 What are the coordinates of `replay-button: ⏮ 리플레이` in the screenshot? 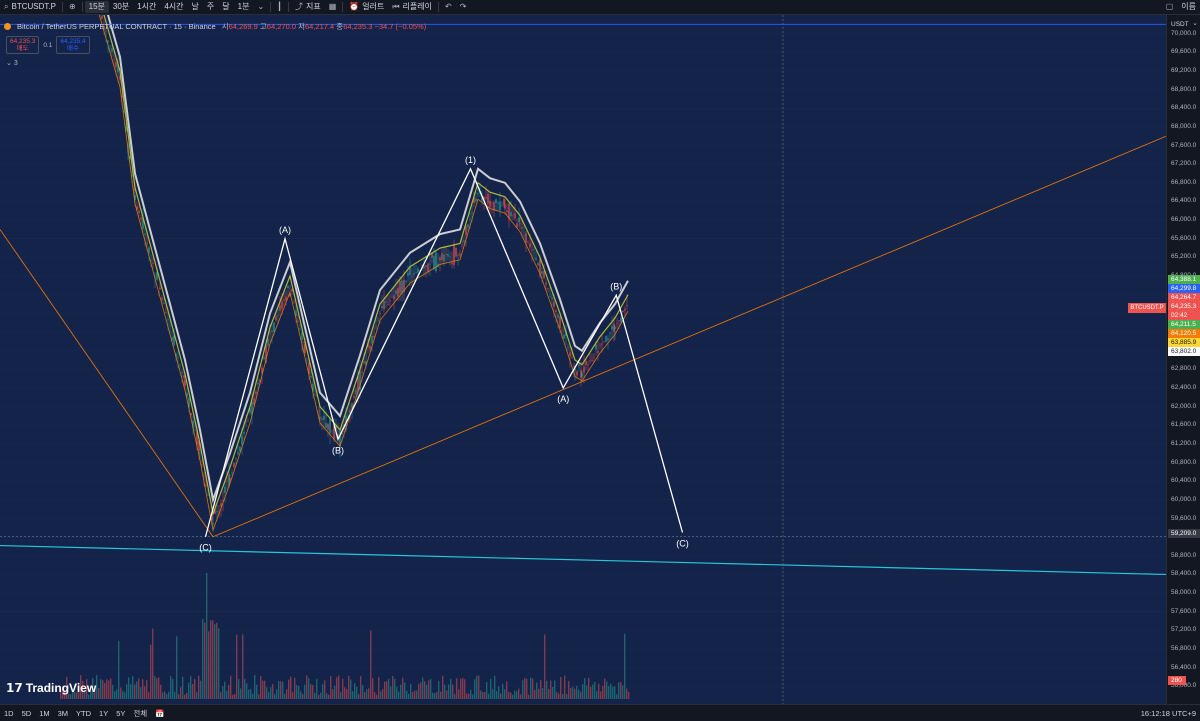 It's located at (412, 7).